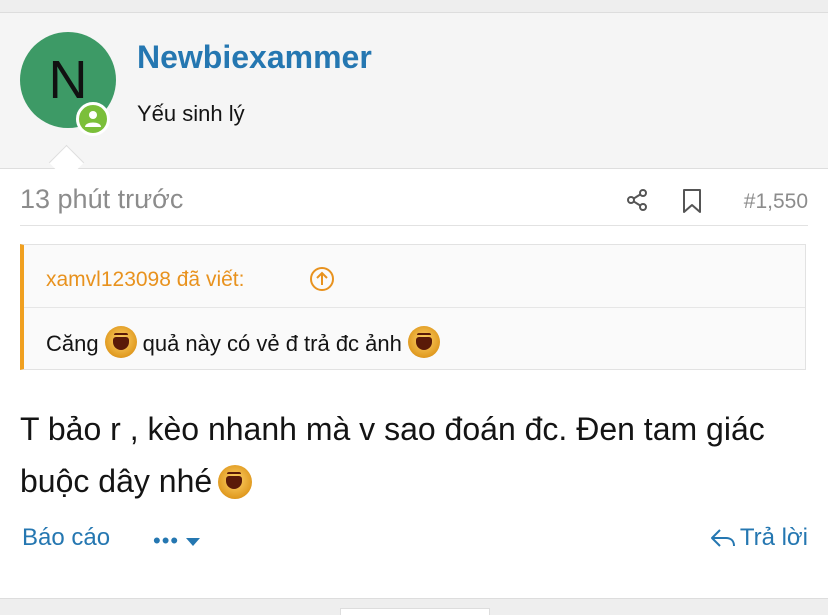  Describe the element at coordinates (254, 57) in the screenshot. I see `username-link: Newbiexammer` at that location.